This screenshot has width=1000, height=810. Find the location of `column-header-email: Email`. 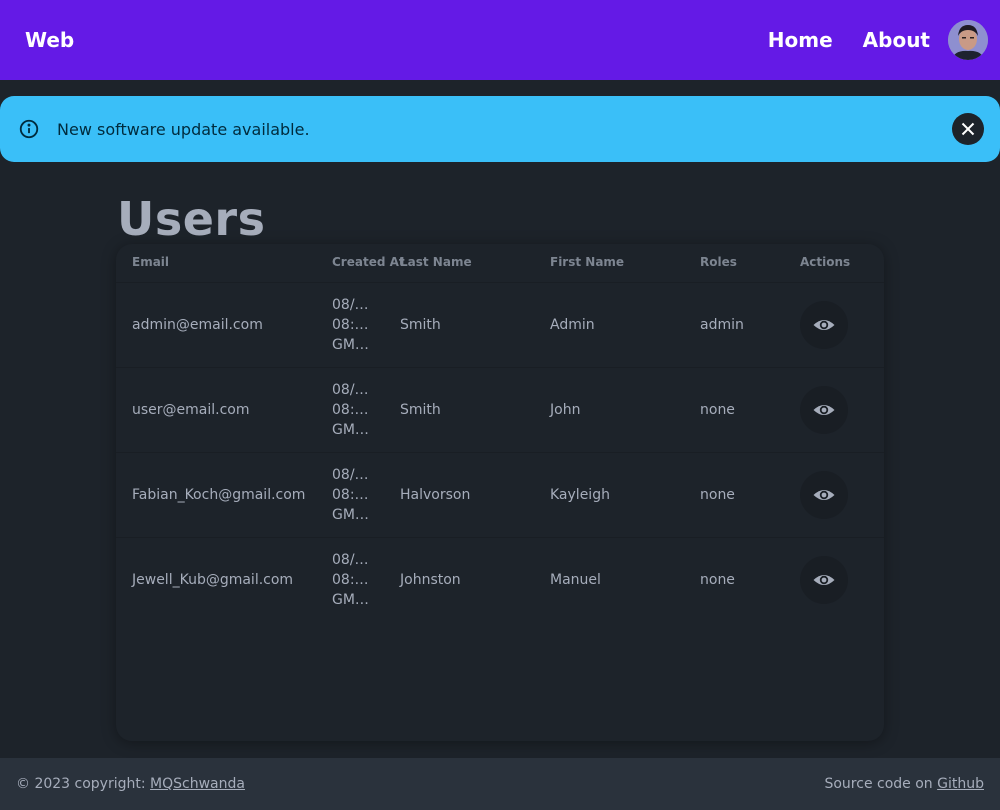

column-header-email: Email is located at coordinates (151, 262).